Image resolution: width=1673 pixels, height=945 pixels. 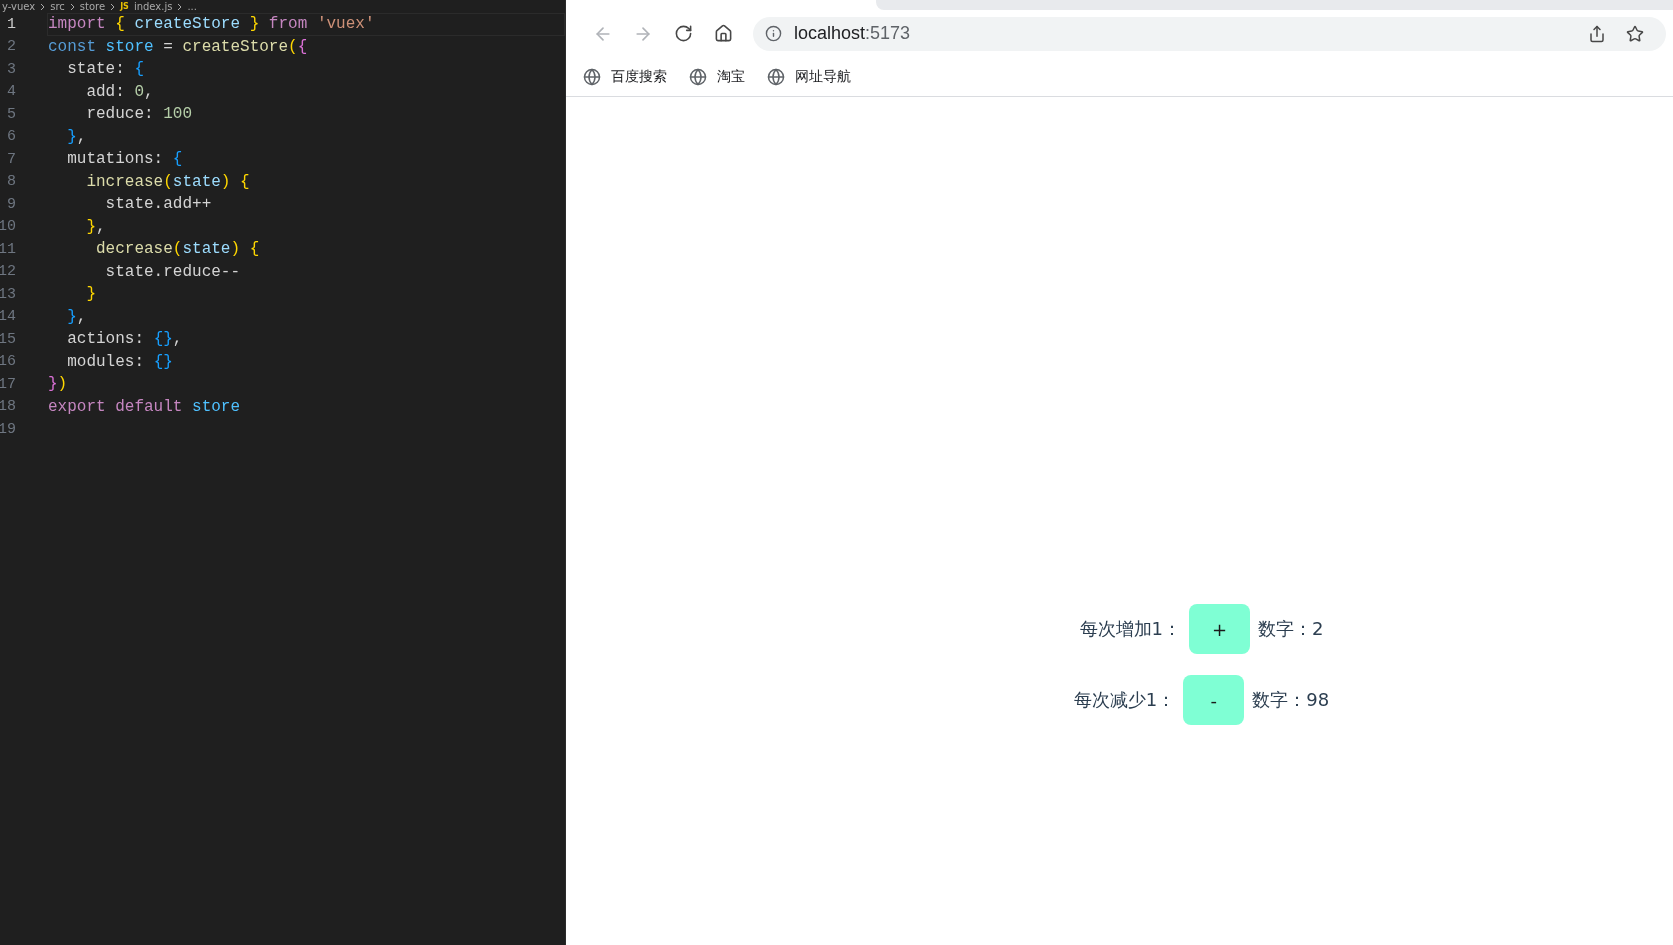 I want to click on counter-value: 数字：2, so click(x=1291, y=629).